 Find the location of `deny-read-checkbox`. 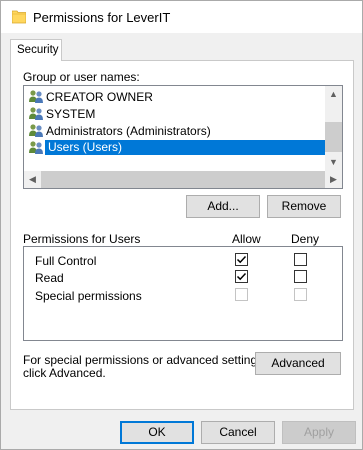

deny-read-checkbox is located at coordinates (300, 276).